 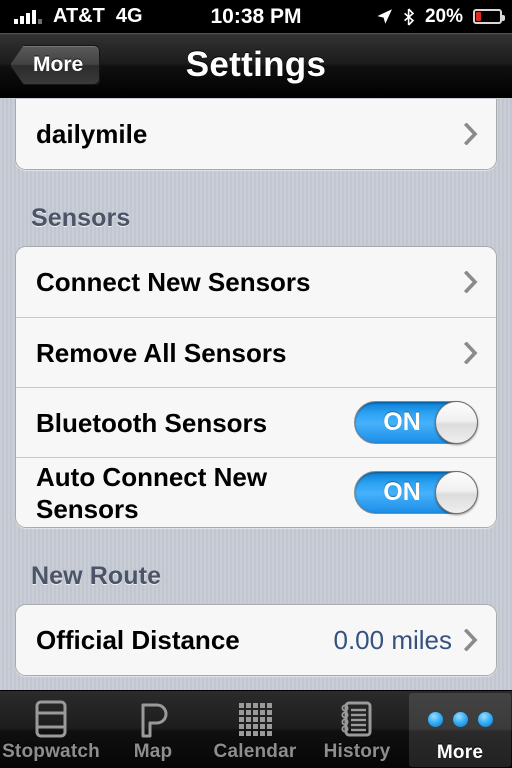 I want to click on bluetooth-icon, so click(x=409, y=16).